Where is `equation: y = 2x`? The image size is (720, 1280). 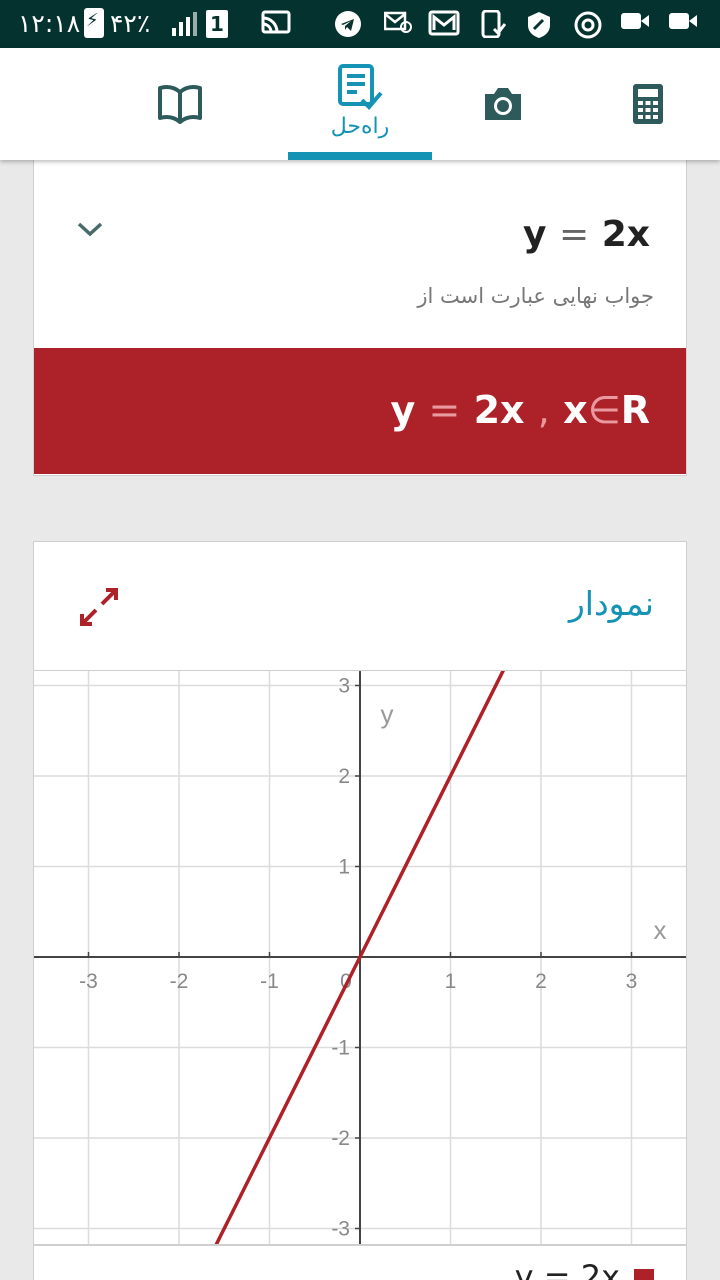 equation: y = 2x is located at coordinates (586, 234).